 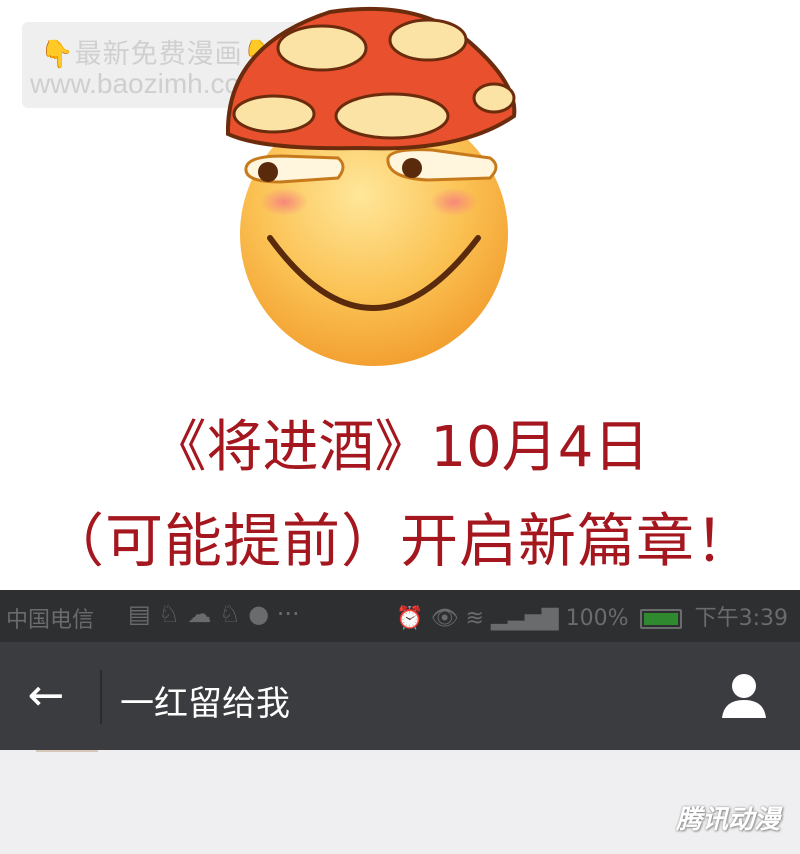 What do you see at coordinates (57, 54) in the screenshot?
I see `hand-pointing-down-icon: 👇` at bounding box center [57, 54].